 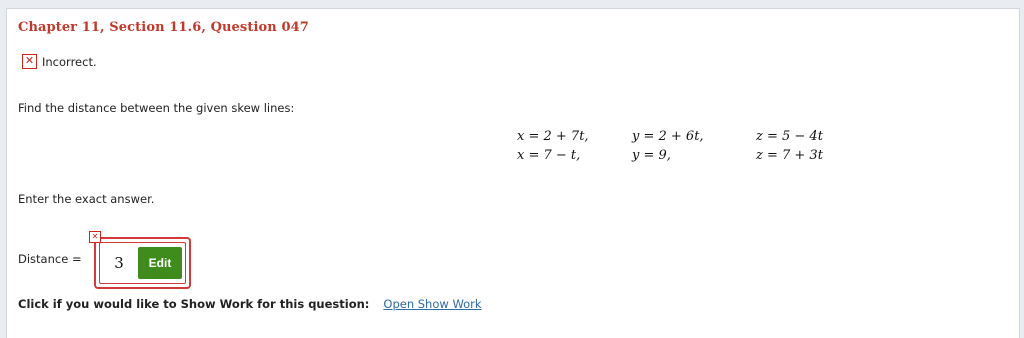 I want to click on answer-row: Distance = 3 Edit ✕, so click(x=168, y=260).